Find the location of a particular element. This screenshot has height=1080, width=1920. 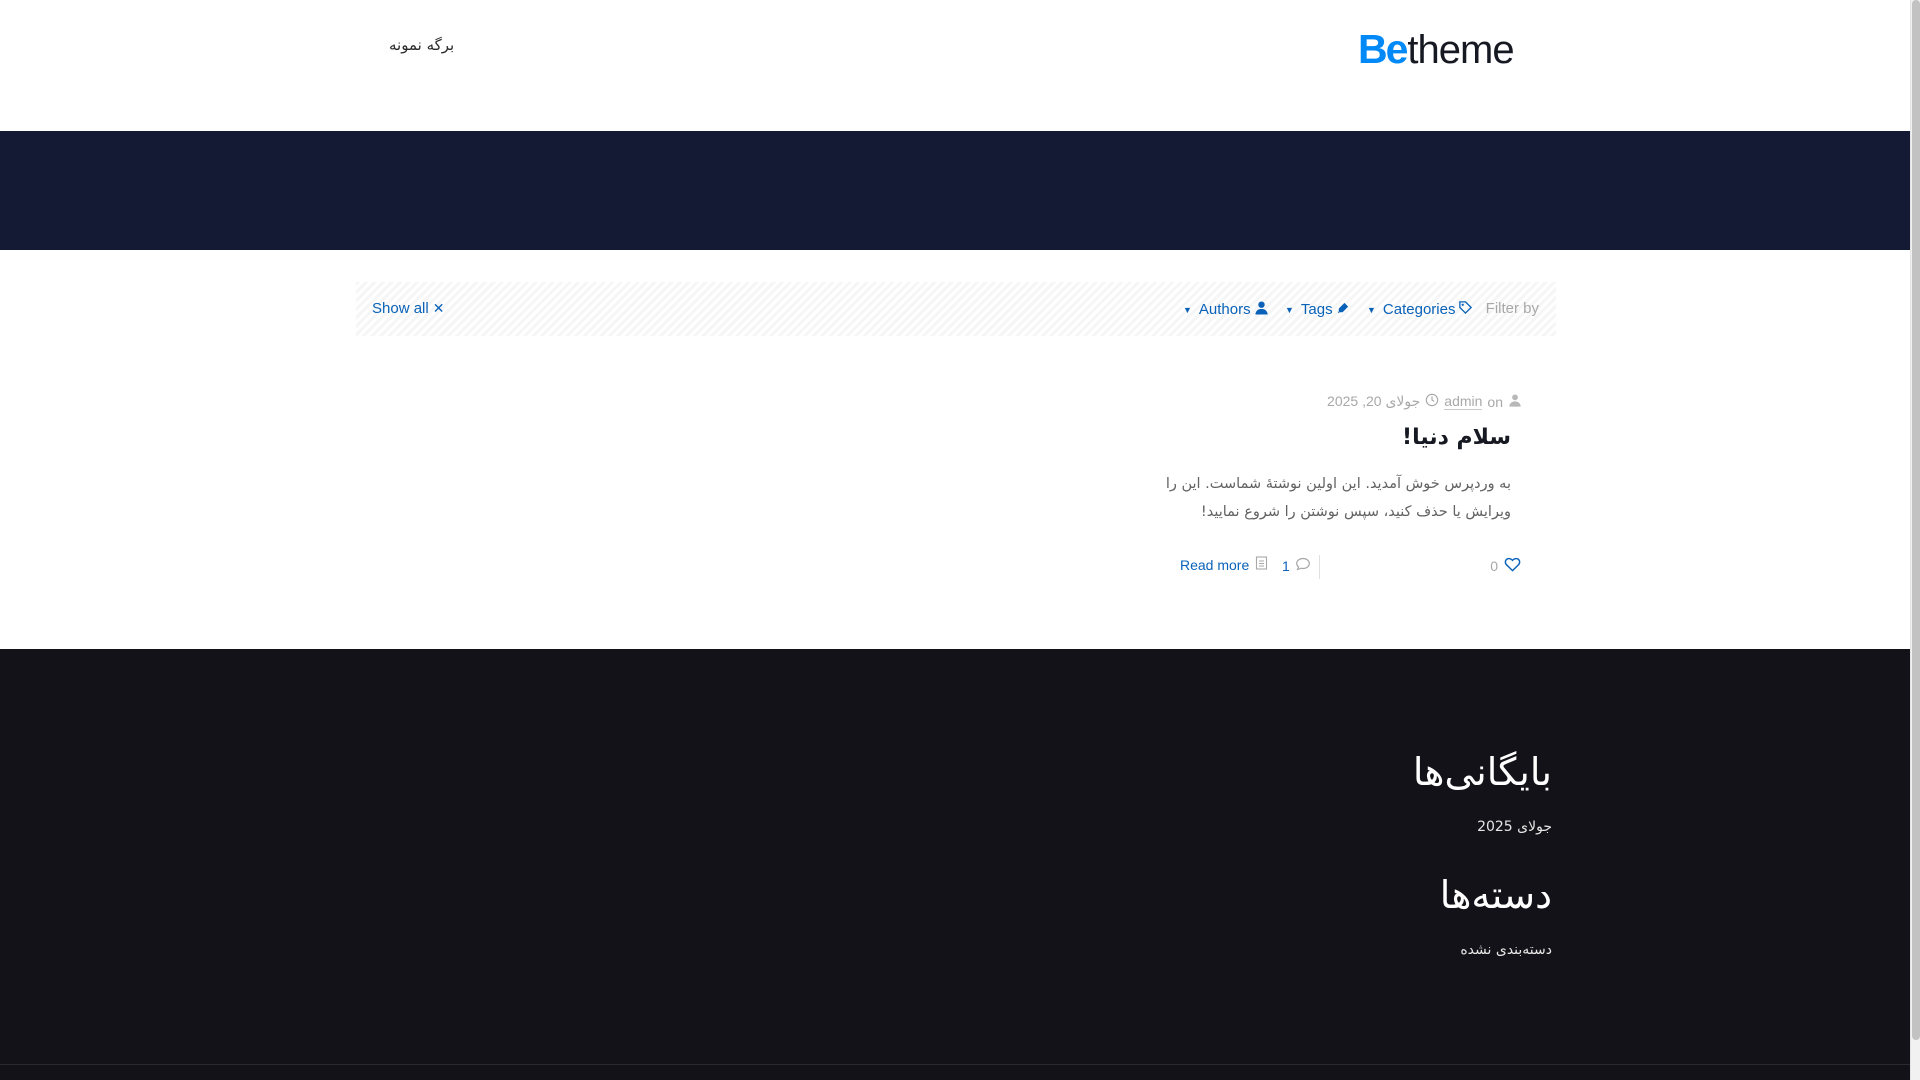

filter-categories-button: ▼ Categories is located at coordinates (1420, 309).